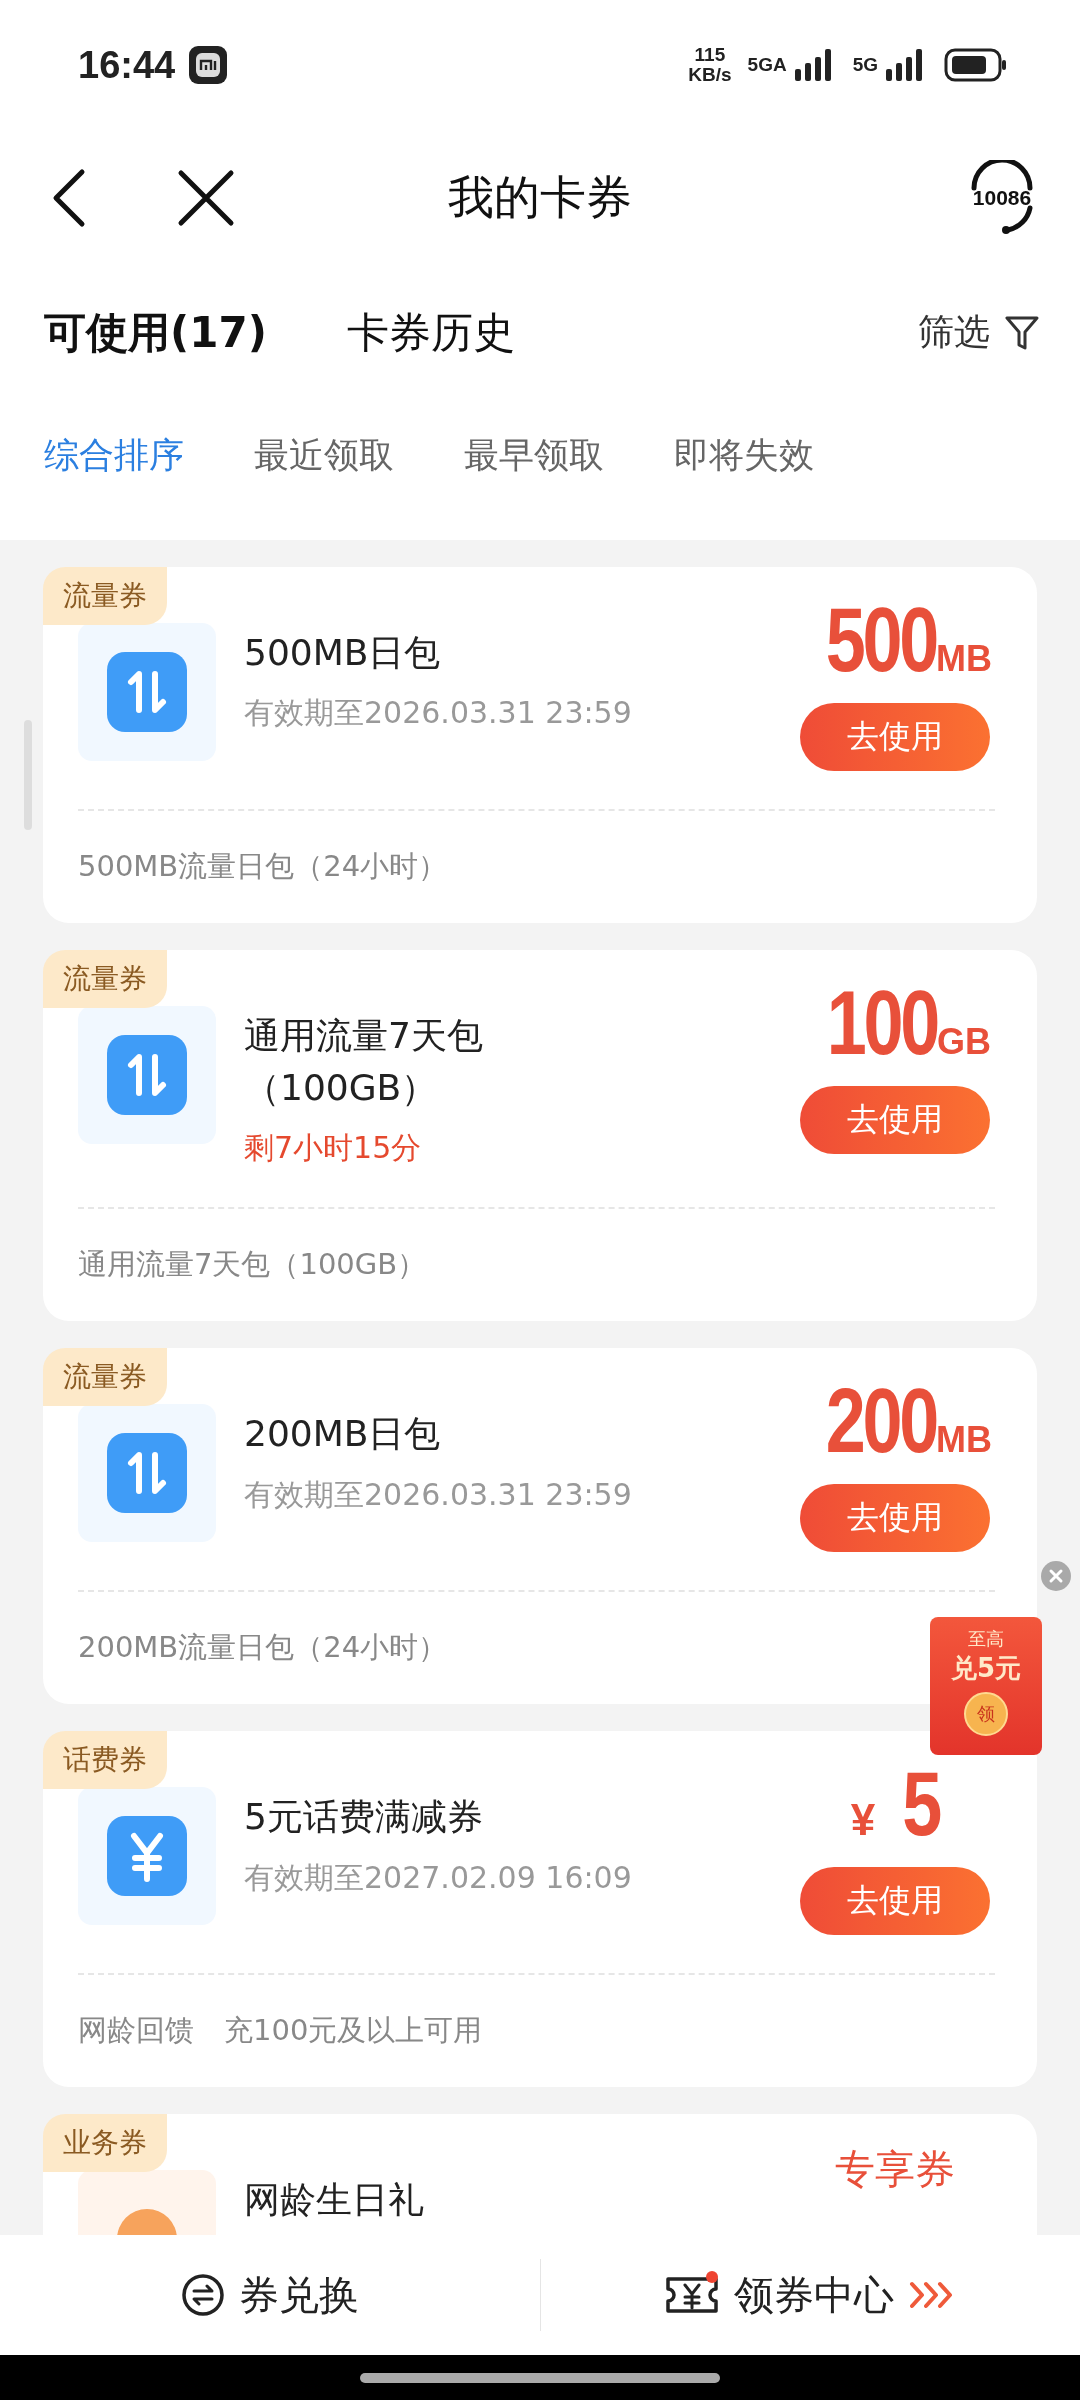  I want to click on reward-envelope: 至高 兑5元 领, so click(986, 1686).